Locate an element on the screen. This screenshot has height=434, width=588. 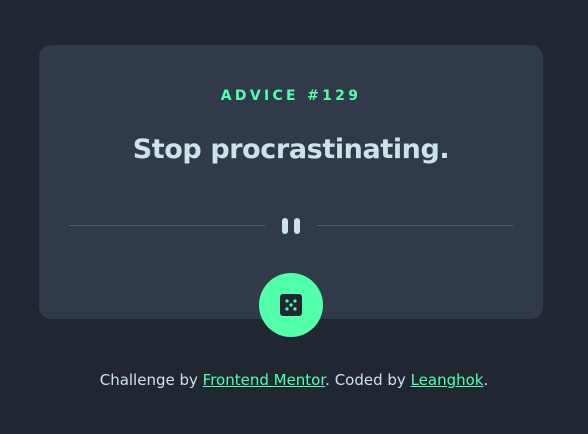
advice-number: ADVICE #129 is located at coordinates (291, 96).